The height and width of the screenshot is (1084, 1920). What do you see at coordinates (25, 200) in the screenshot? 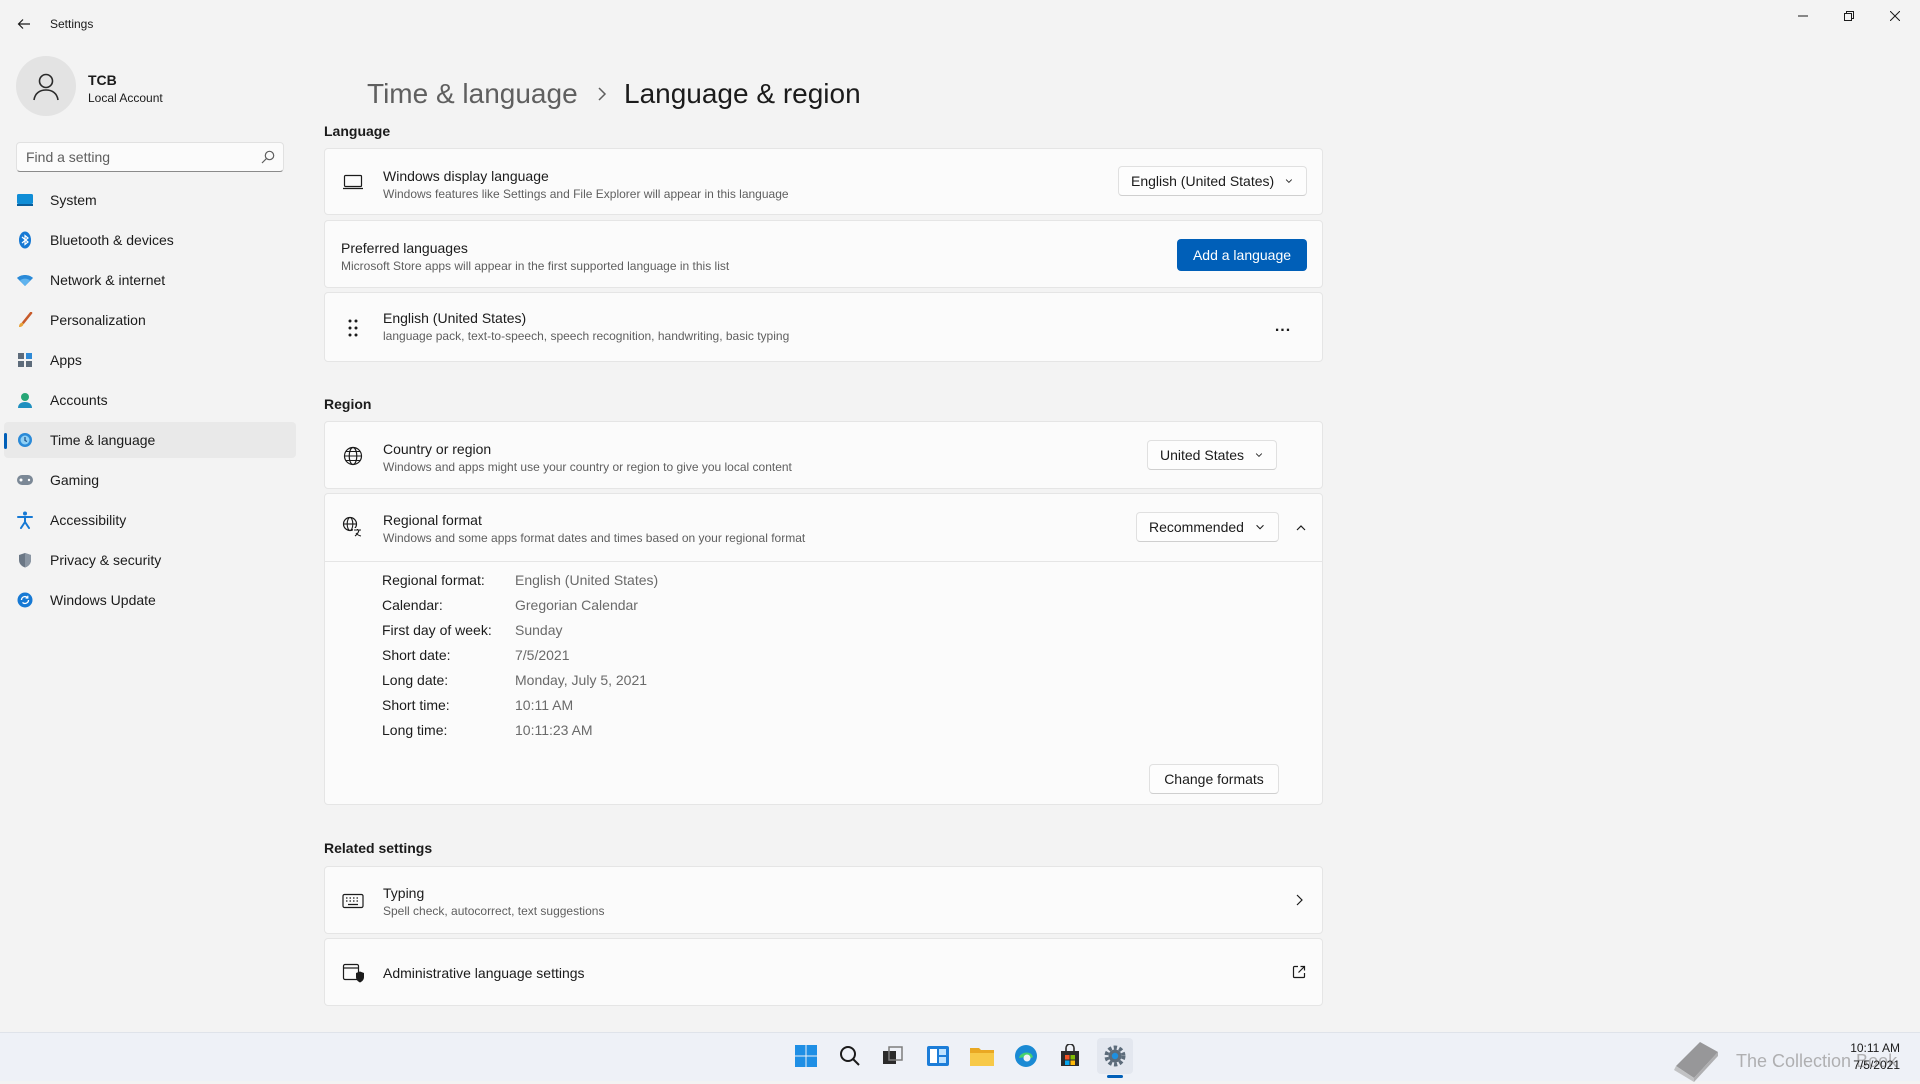
I see `system-icon` at bounding box center [25, 200].